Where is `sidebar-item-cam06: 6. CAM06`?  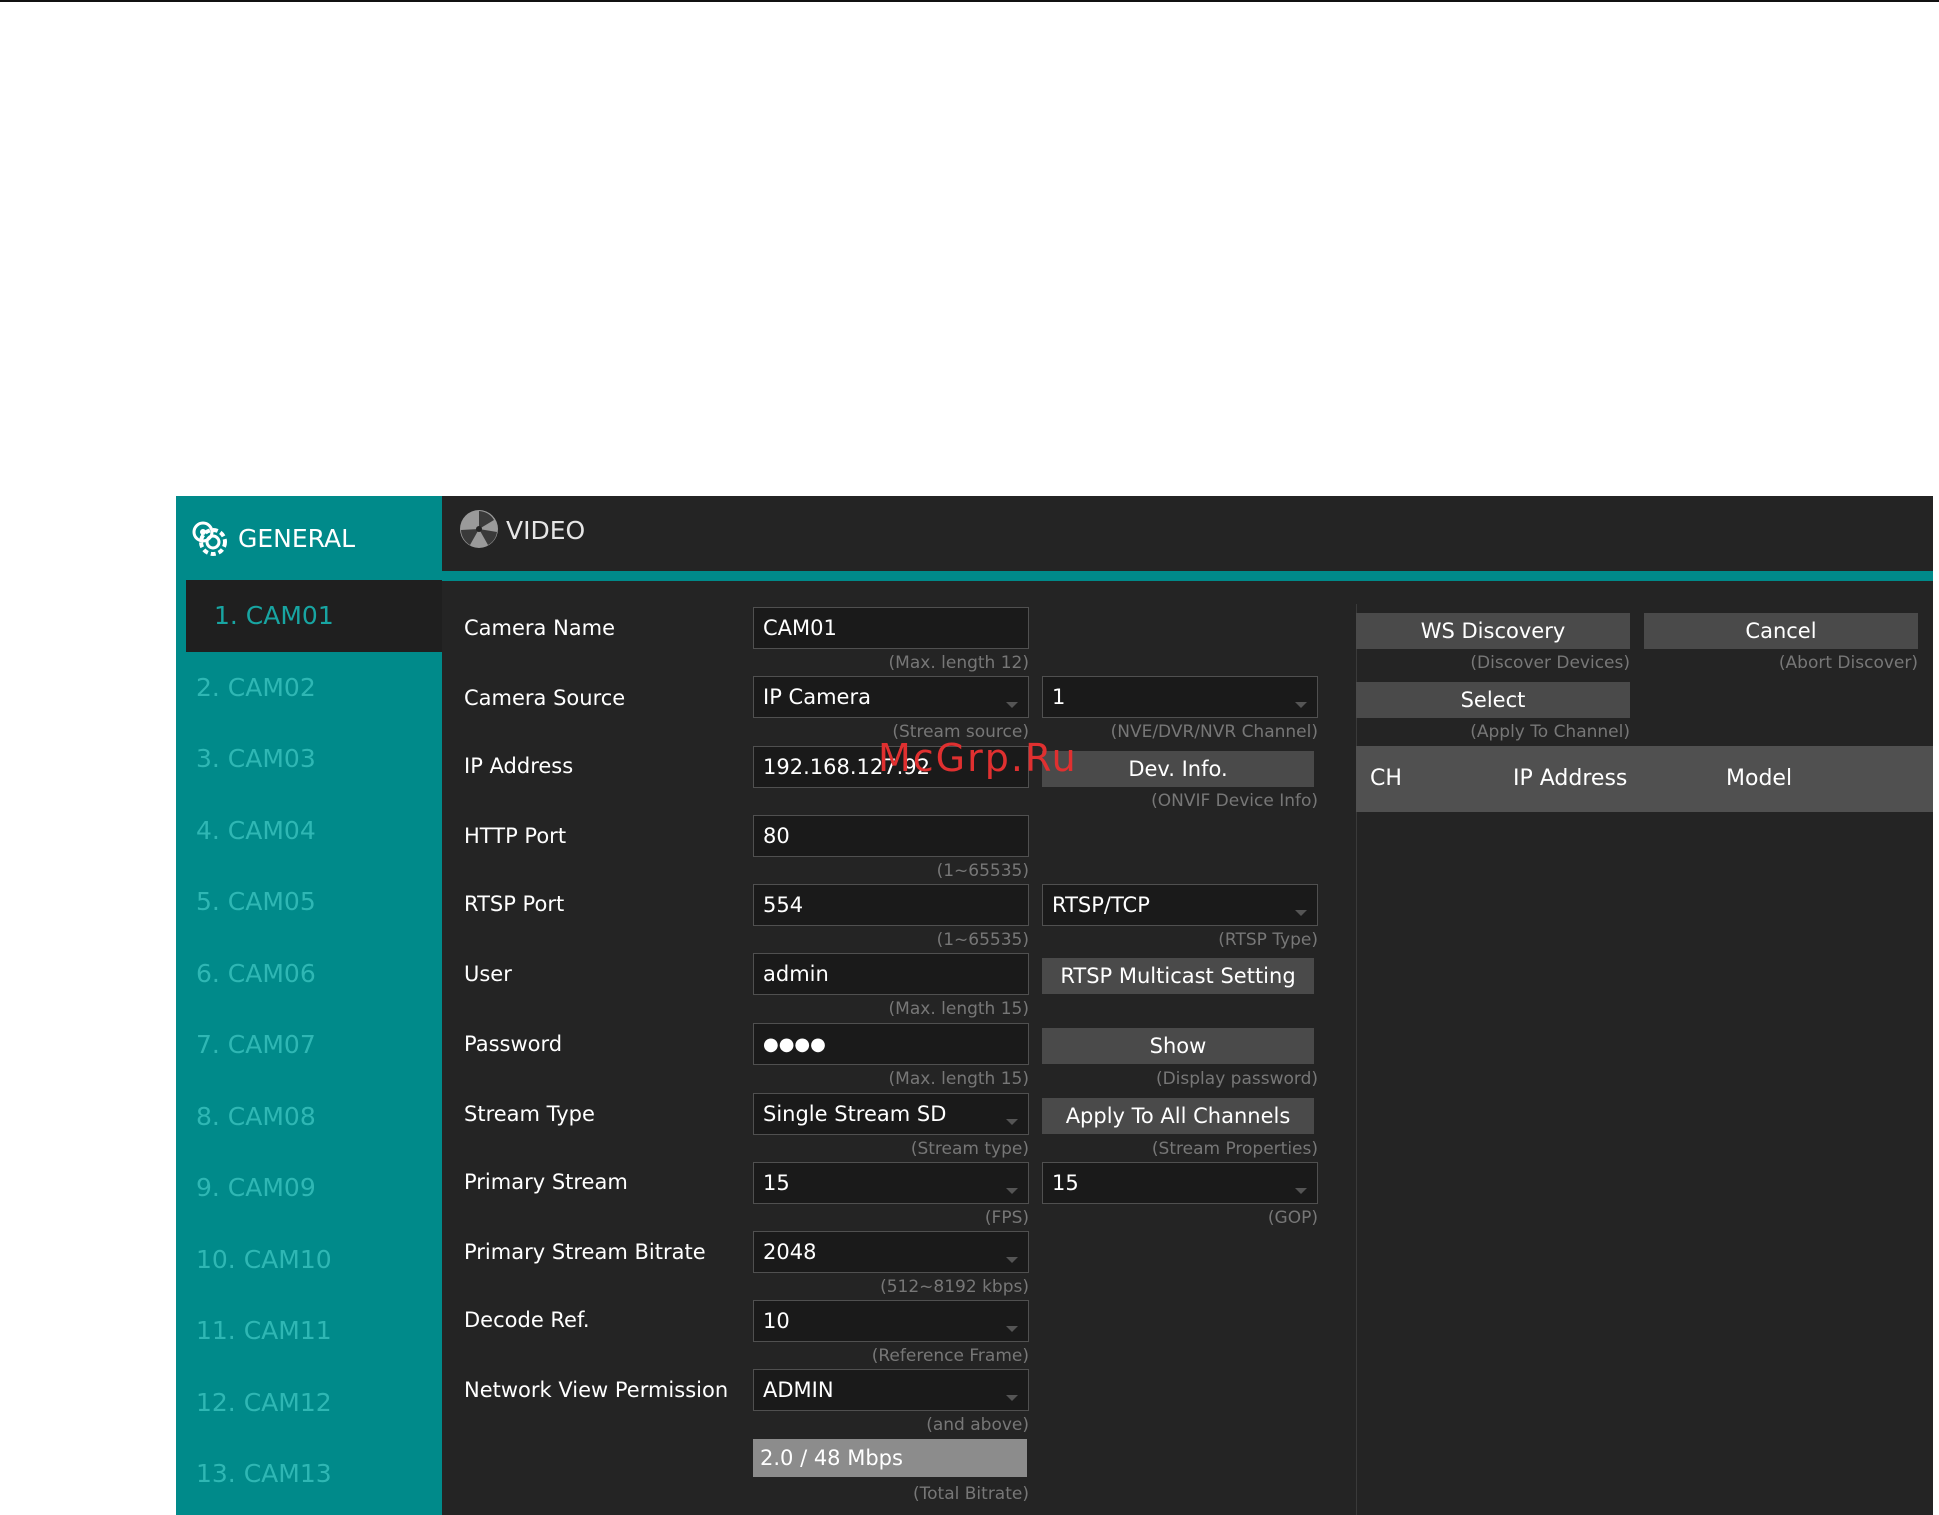
sidebar-item-cam06: 6. CAM06 is located at coordinates (309, 974).